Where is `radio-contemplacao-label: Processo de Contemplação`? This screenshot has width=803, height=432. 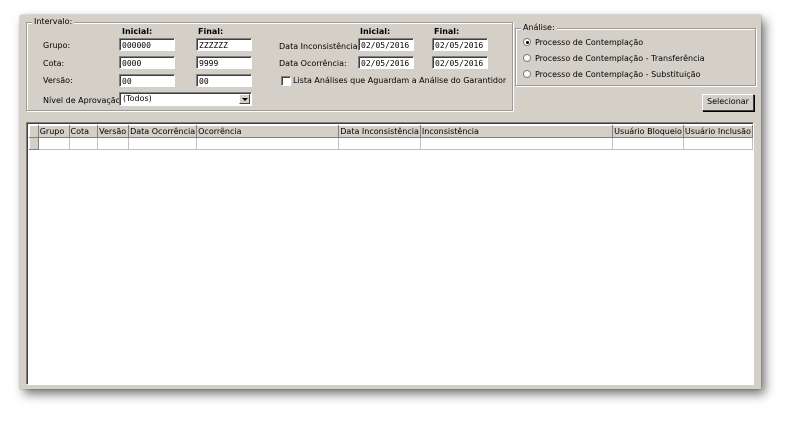 radio-contemplacao-label: Processo de Contemplação is located at coordinates (589, 42).